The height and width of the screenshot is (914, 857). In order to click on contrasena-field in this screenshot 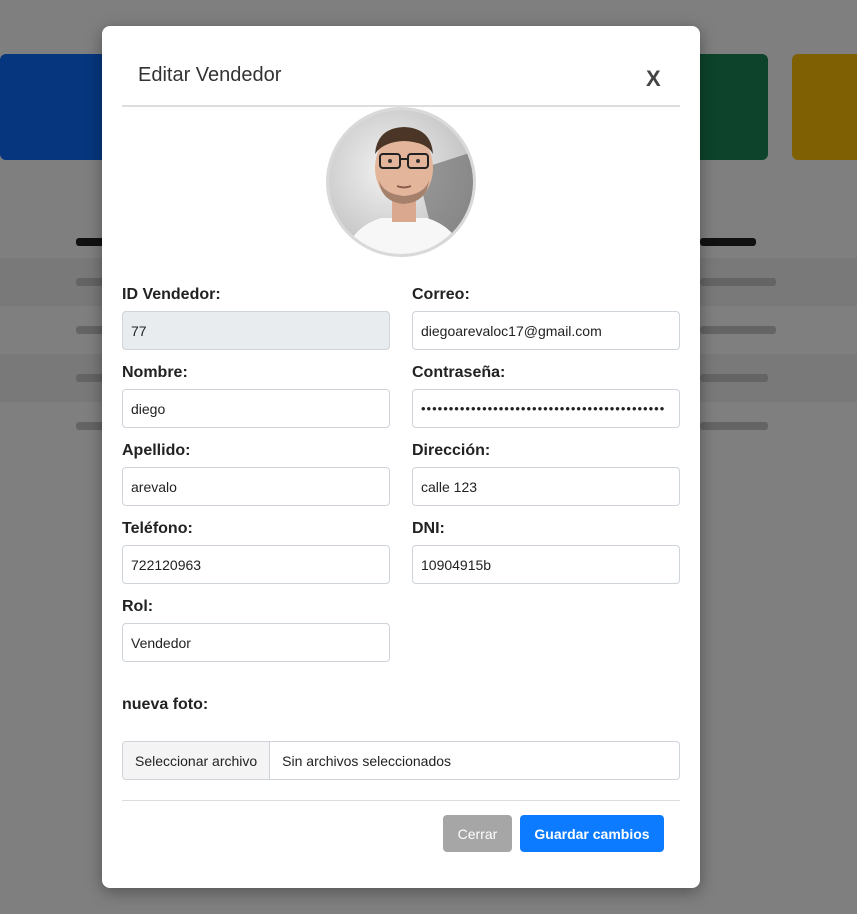, I will do `click(546, 408)`.